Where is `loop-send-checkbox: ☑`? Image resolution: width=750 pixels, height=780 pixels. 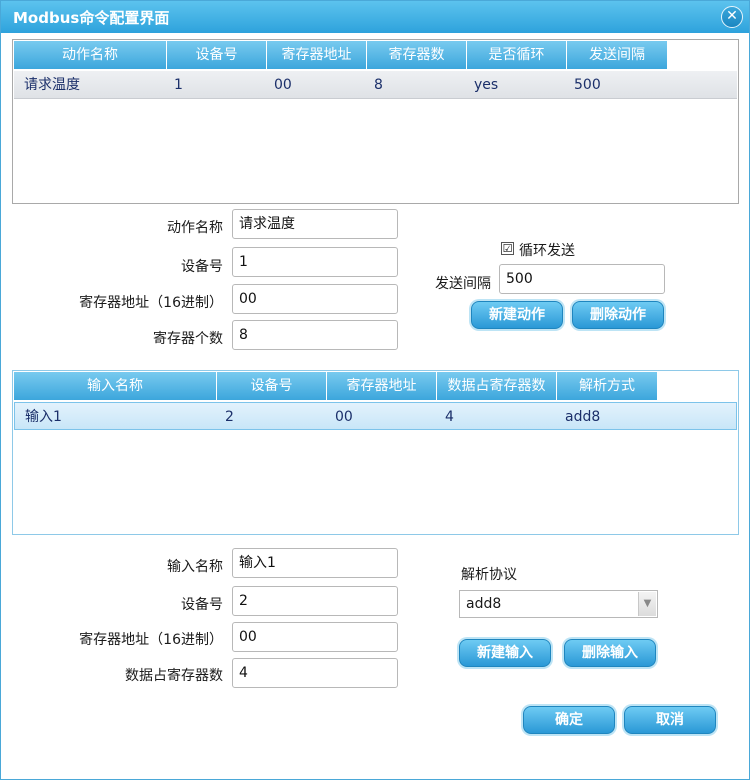
loop-send-checkbox: ☑ is located at coordinates (507, 248).